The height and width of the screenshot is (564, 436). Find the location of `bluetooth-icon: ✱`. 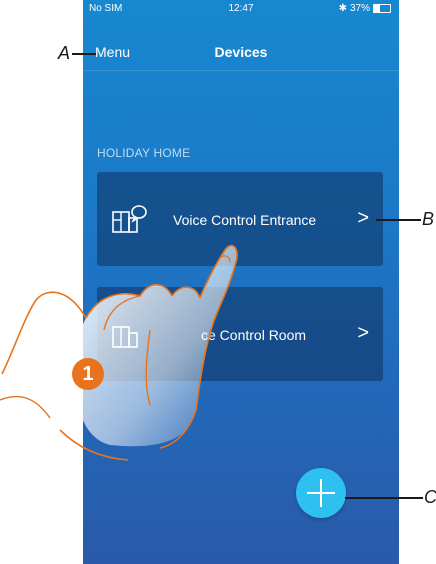

bluetooth-icon: ✱ is located at coordinates (342, 8).